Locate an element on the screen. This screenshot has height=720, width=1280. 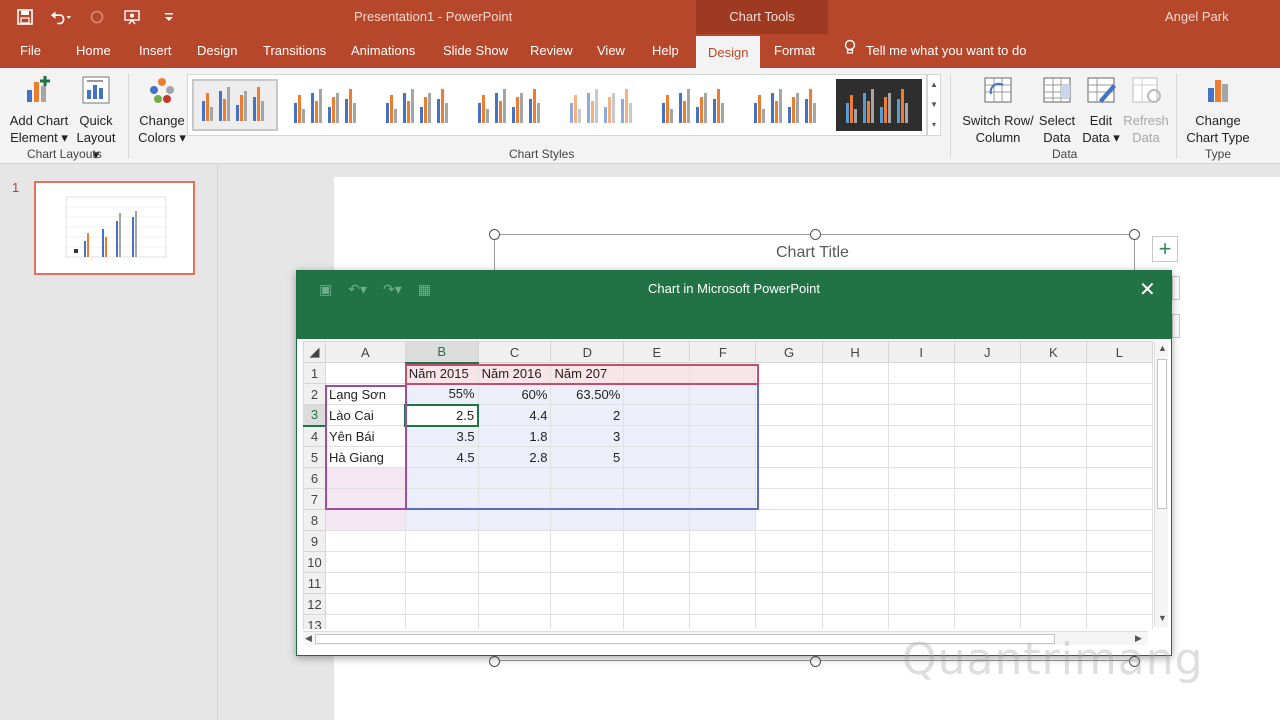
cell-c13 is located at coordinates (514, 621).